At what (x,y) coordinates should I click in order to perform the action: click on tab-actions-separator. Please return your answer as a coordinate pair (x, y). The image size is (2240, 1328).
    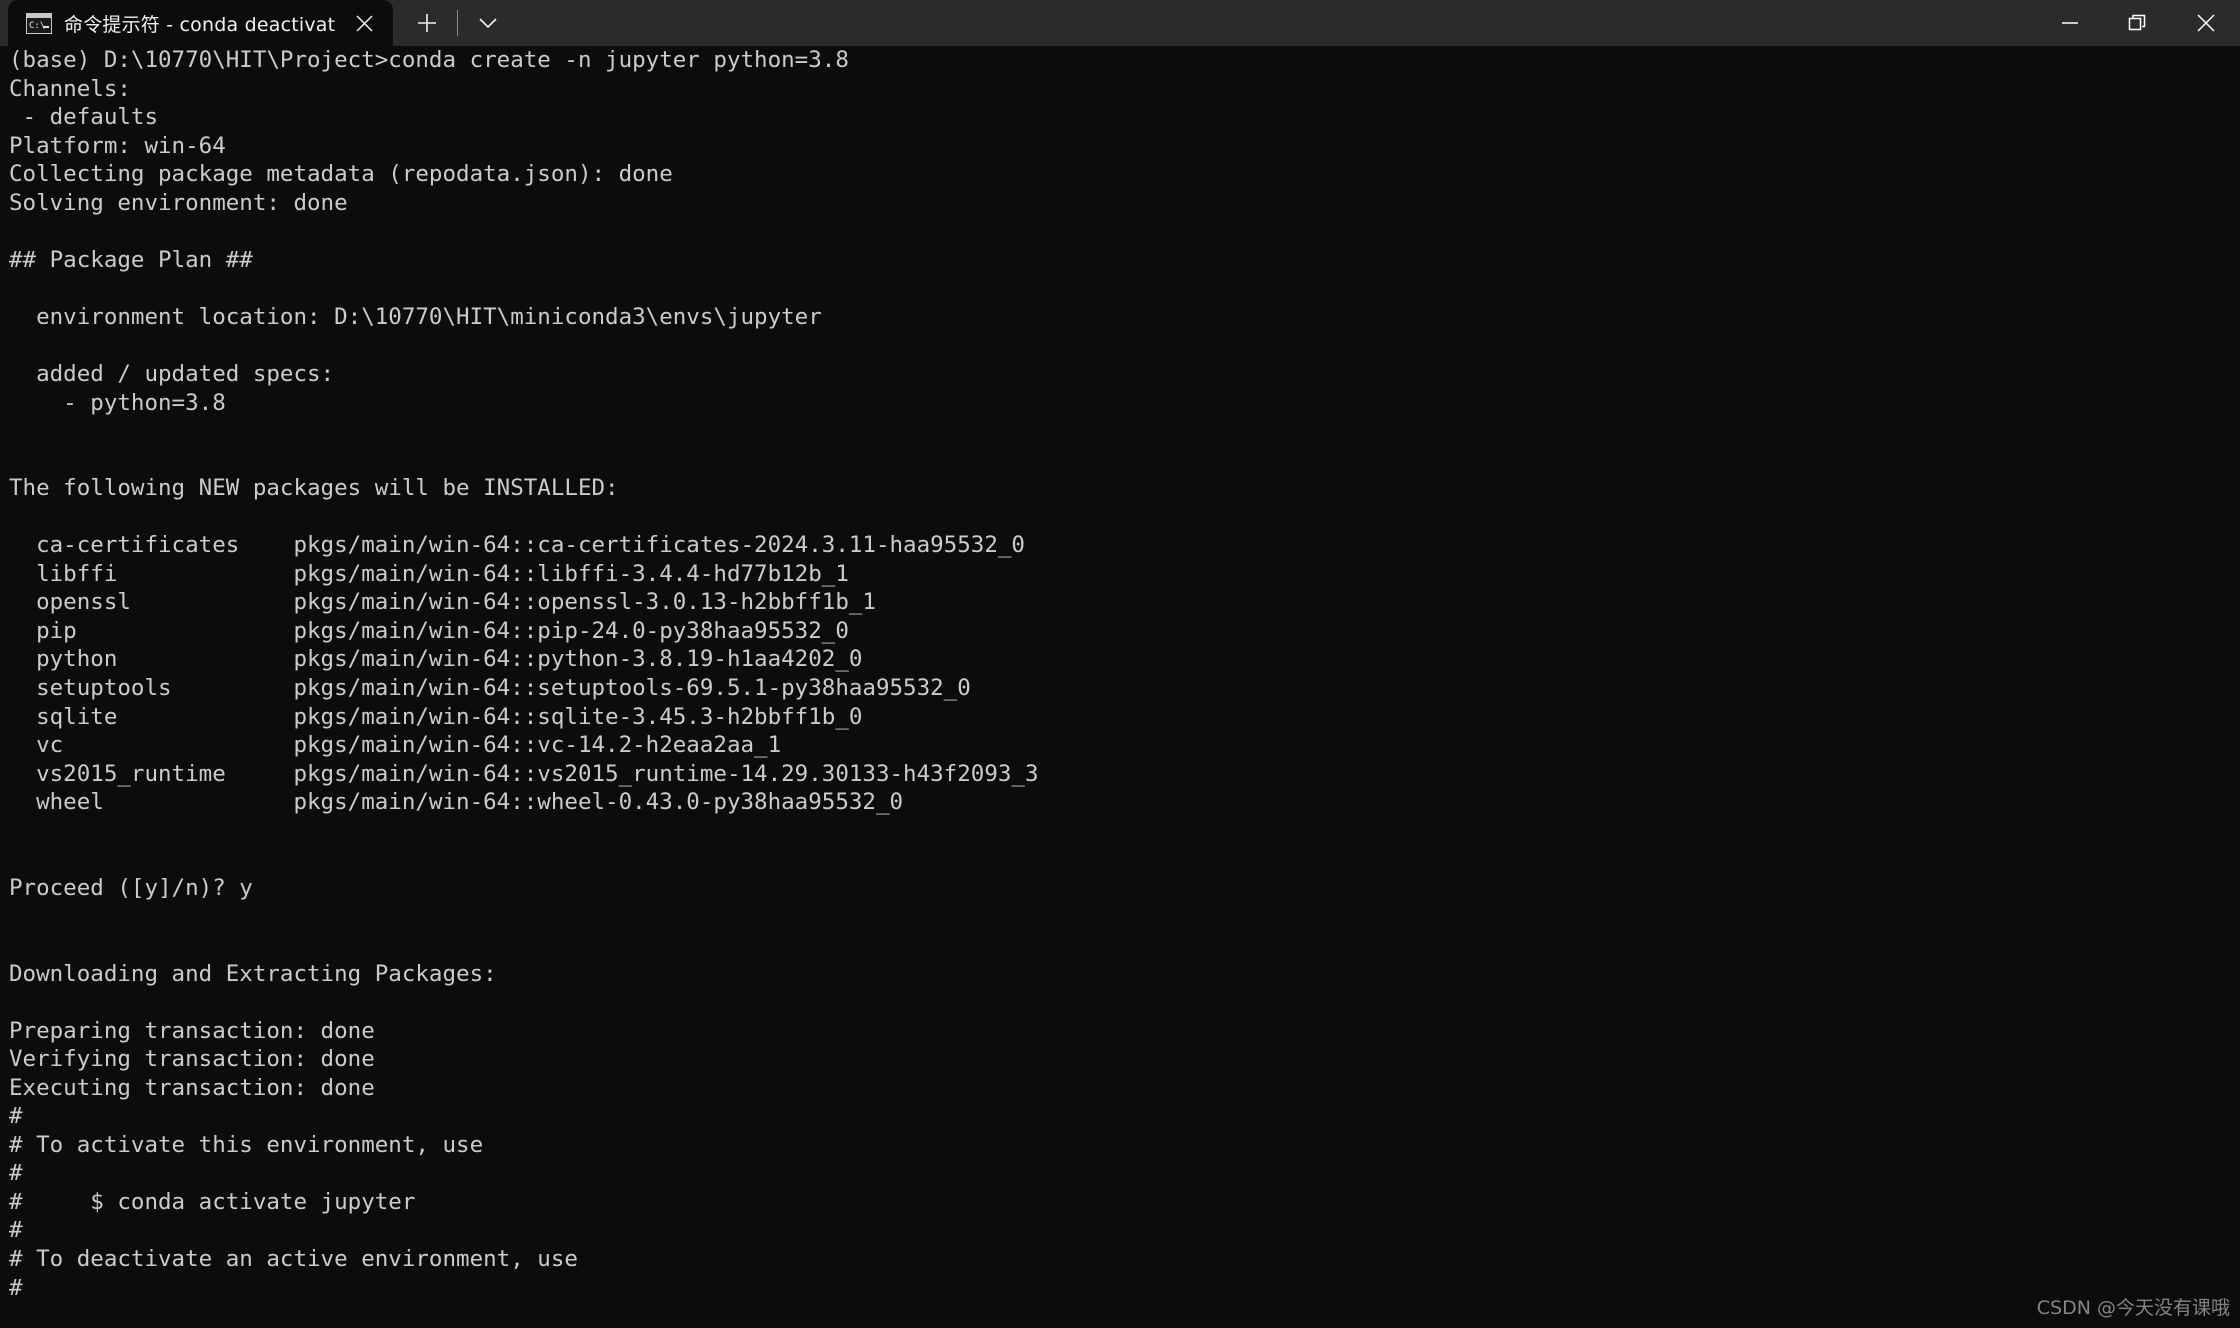
    Looking at the image, I should click on (458, 23).